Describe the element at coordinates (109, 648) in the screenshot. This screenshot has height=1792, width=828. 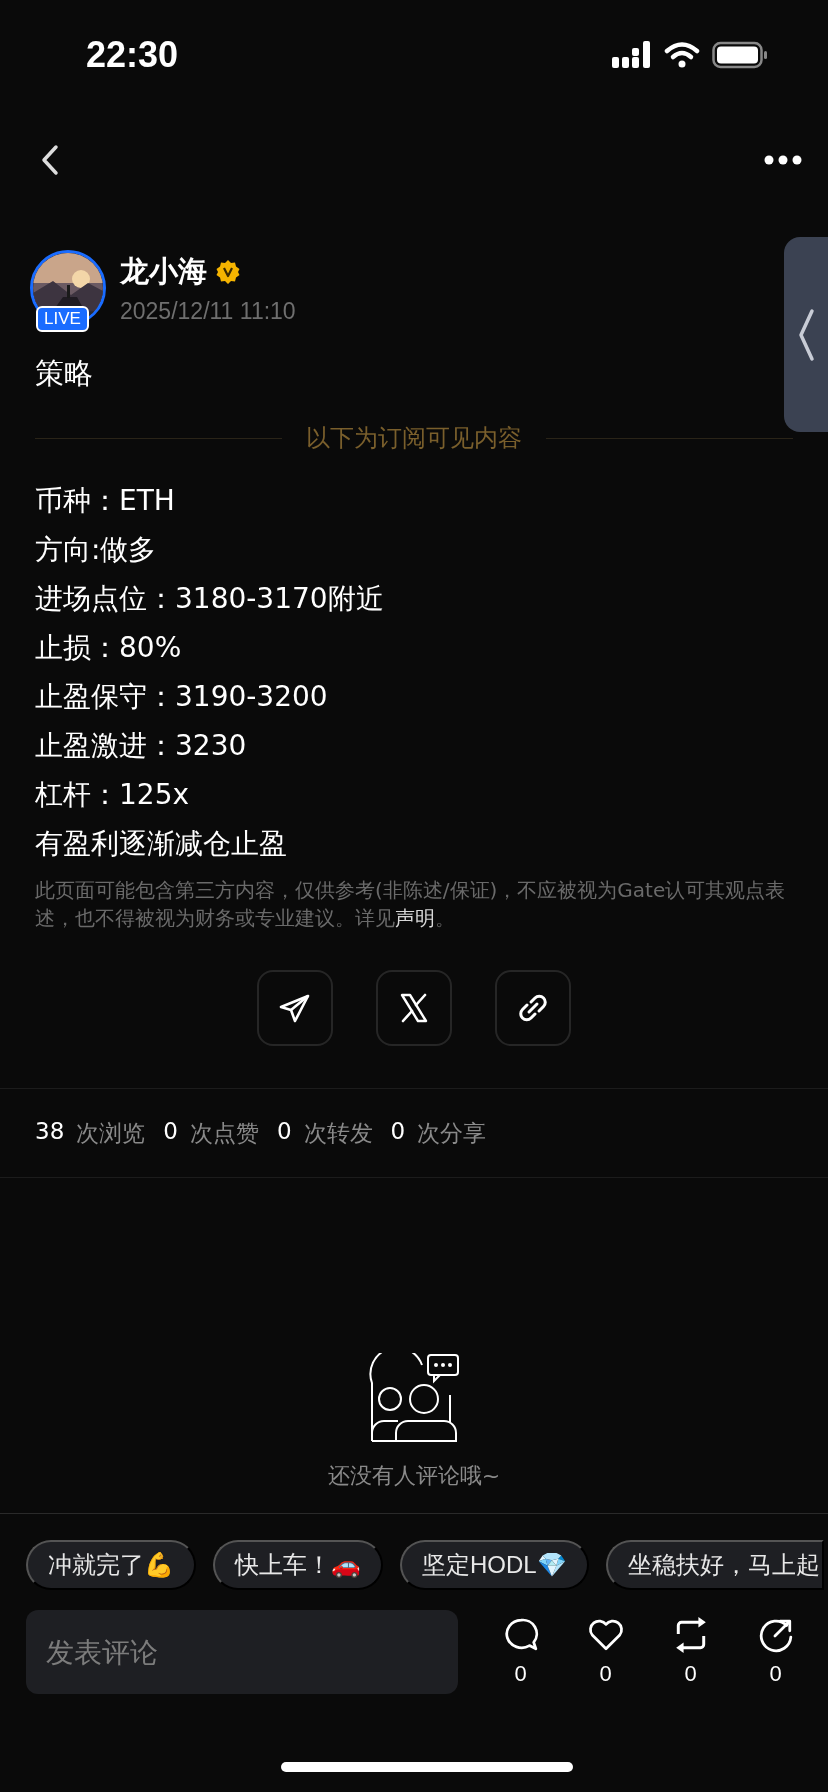
I see `post-line: 止损：80%` at that location.